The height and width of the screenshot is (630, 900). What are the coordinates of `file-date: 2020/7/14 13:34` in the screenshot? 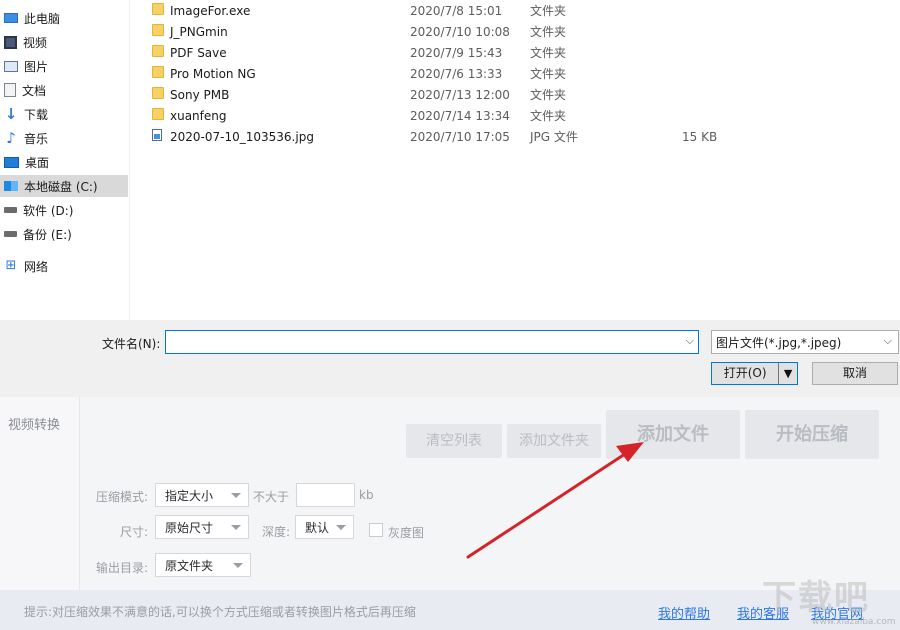 It's located at (460, 115).